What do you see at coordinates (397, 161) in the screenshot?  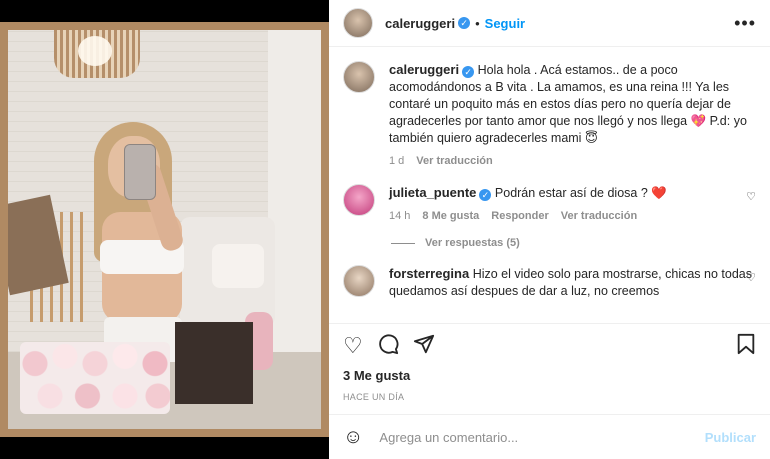 I see `caption-time: 1 d` at bounding box center [397, 161].